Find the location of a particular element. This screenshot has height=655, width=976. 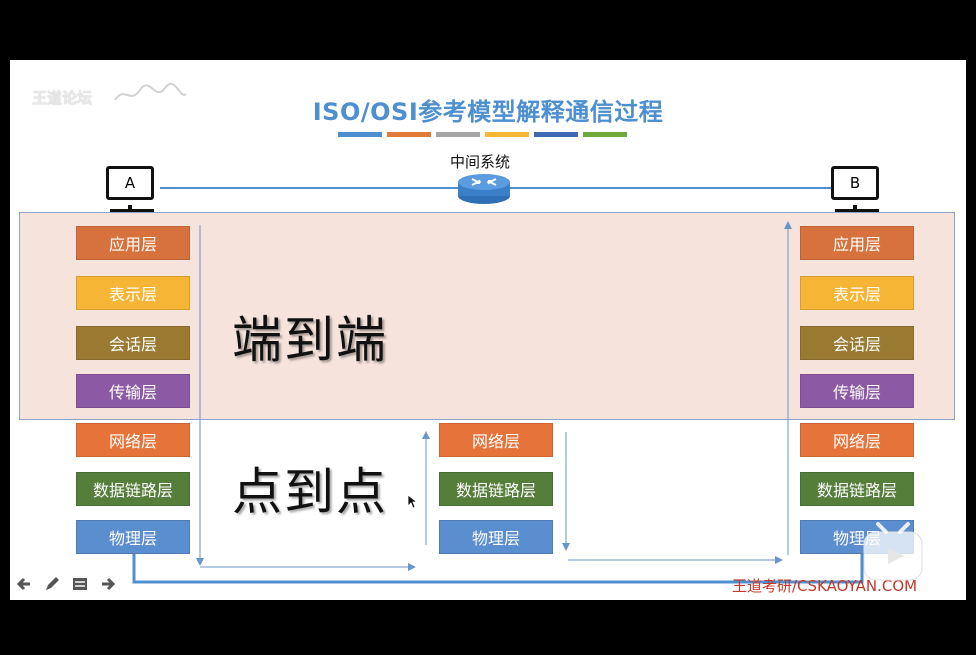

host-b-label: B is located at coordinates (855, 183).